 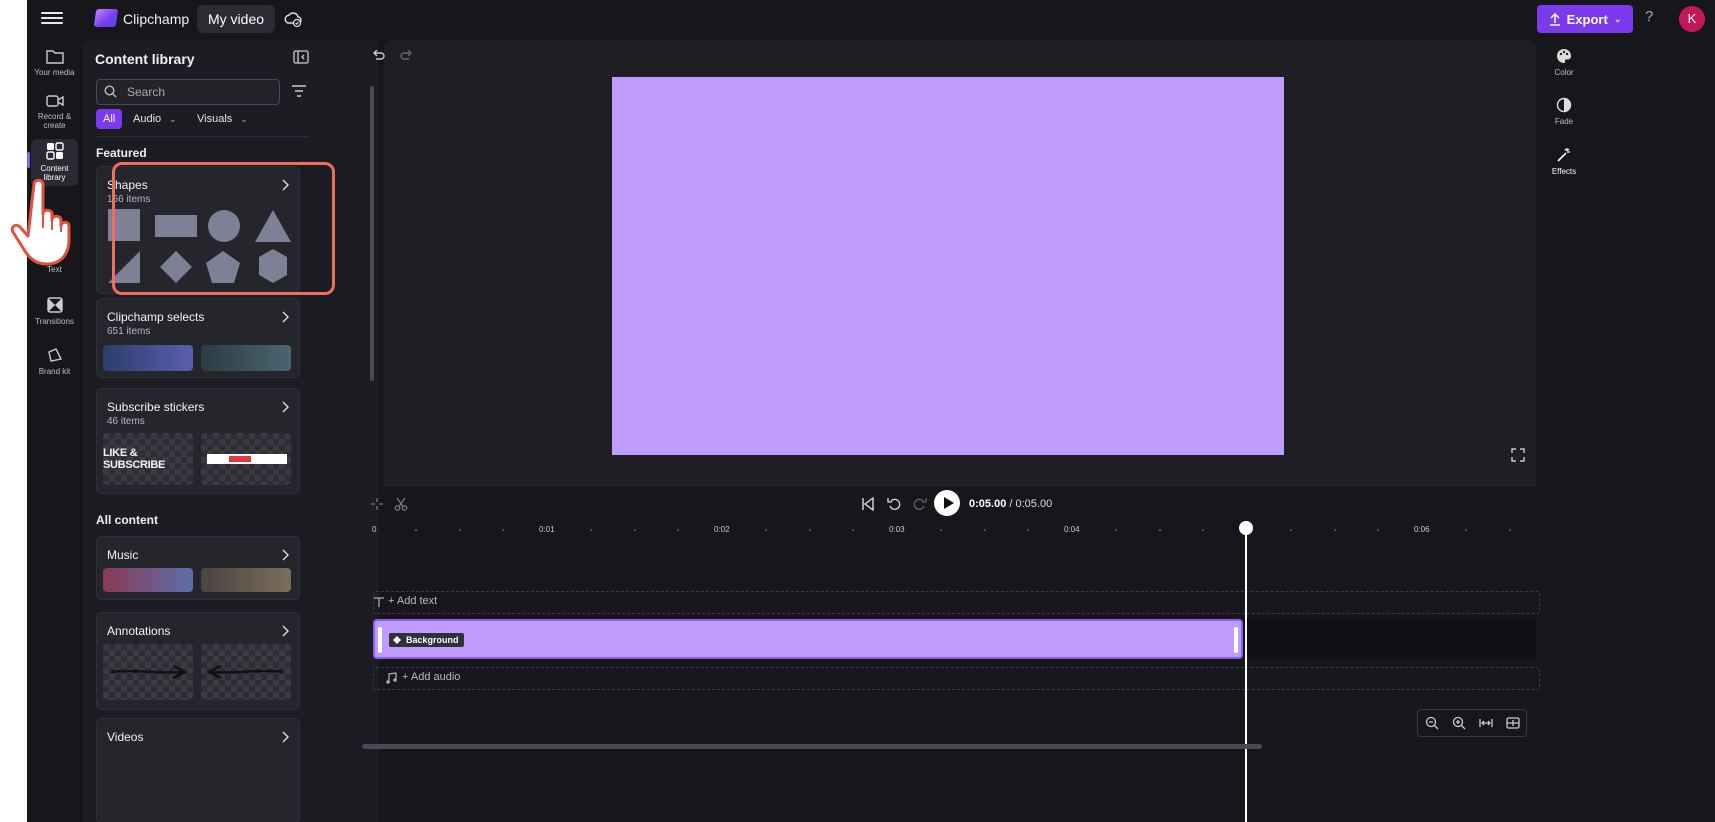 I want to click on hand-pointer-icon, so click(x=40, y=222).